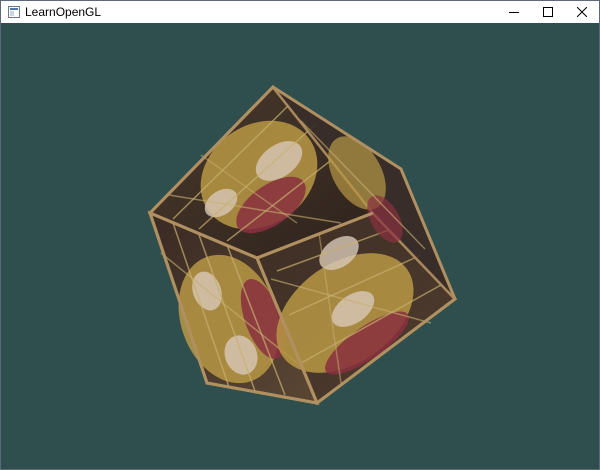 This screenshot has width=600, height=470. I want to click on close-button, so click(582, 12).